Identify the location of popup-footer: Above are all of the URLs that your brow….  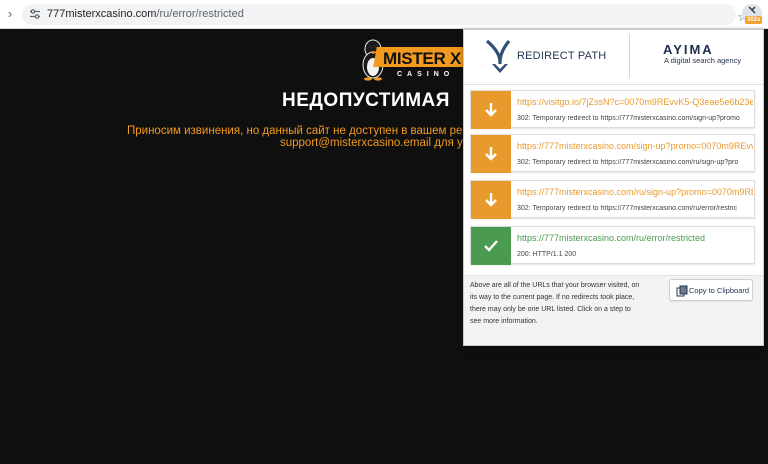
(613, 310).